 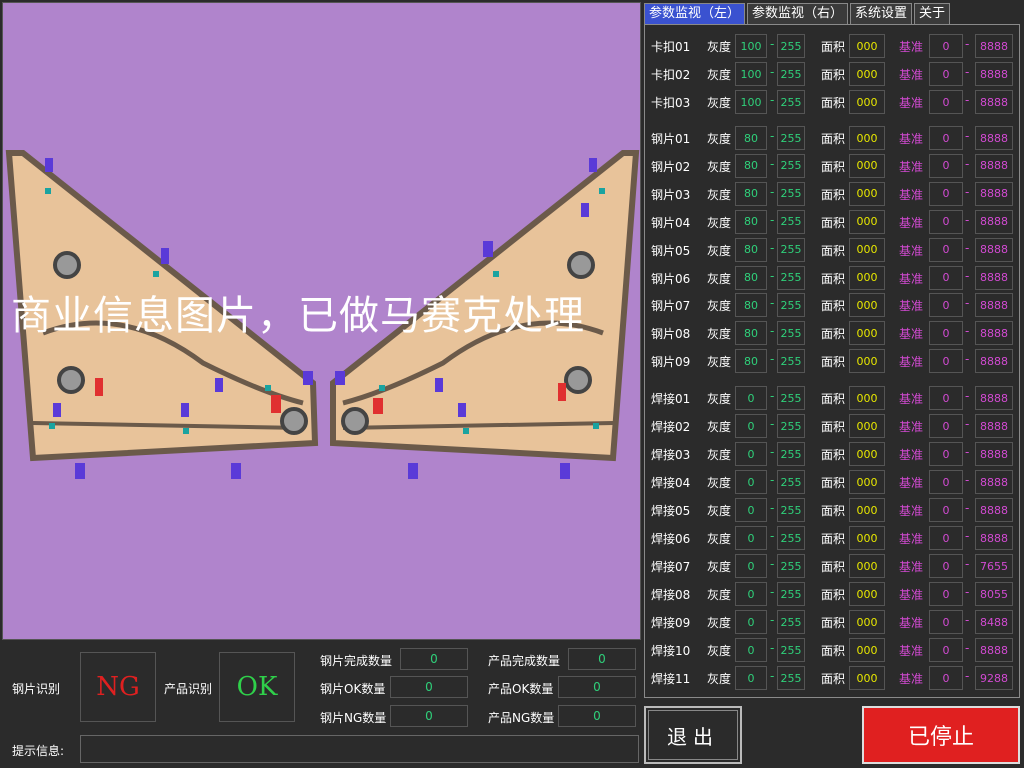 I want to click on exit-button: 退出, so click(x=693, y=735).